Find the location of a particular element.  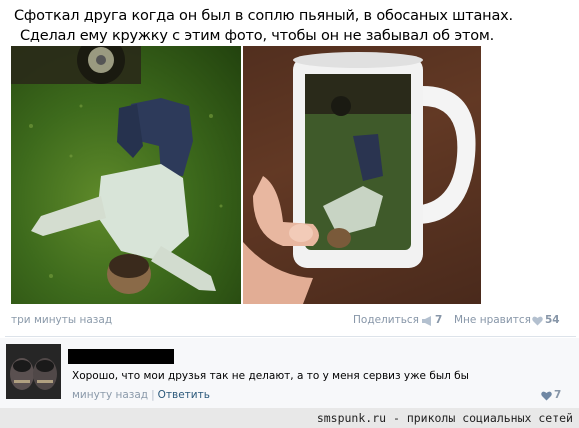

comment-heart-icon is located at coordinates (546, 396).